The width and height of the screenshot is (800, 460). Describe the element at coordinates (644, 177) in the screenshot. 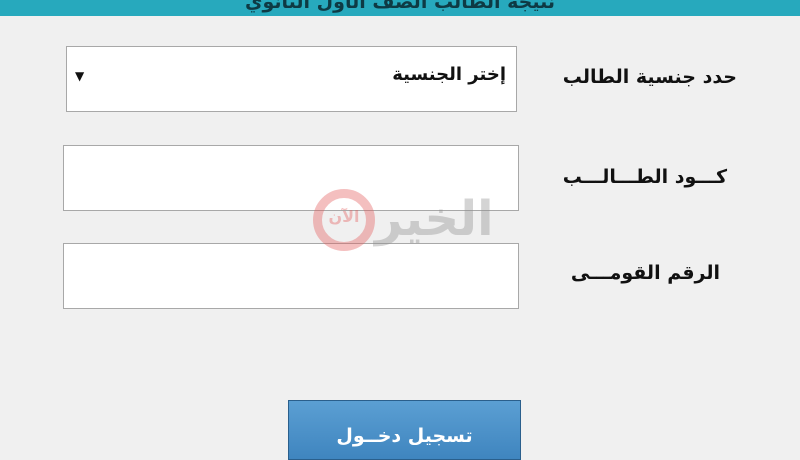

I see `student-code-label: كـــود الطـــالـــب` at that location.